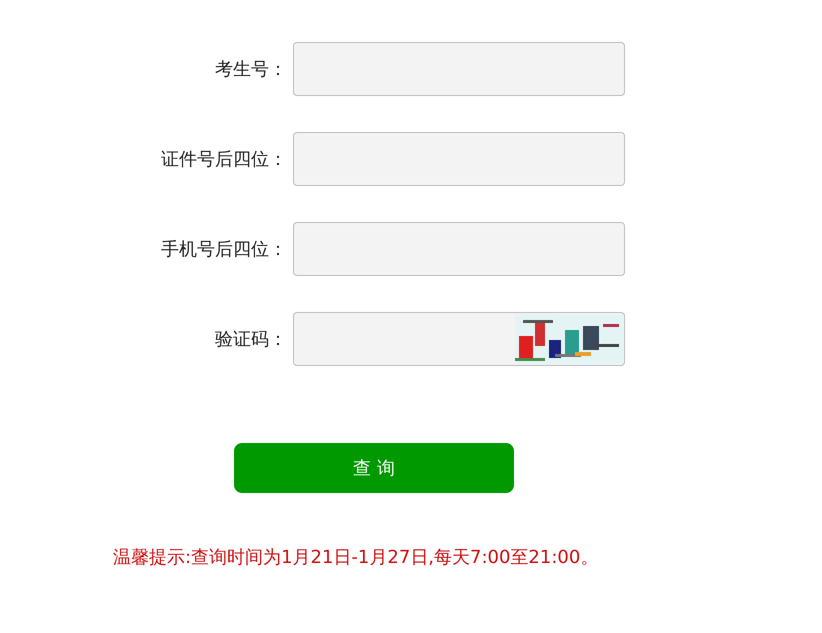  What do you see at coordinates (356, 557) in the screenshot?
I see `notice-text: 温馨提示:查询时间为1月21日-1月27日,每天7:00至21:00。` at bounding box center [356, 557].